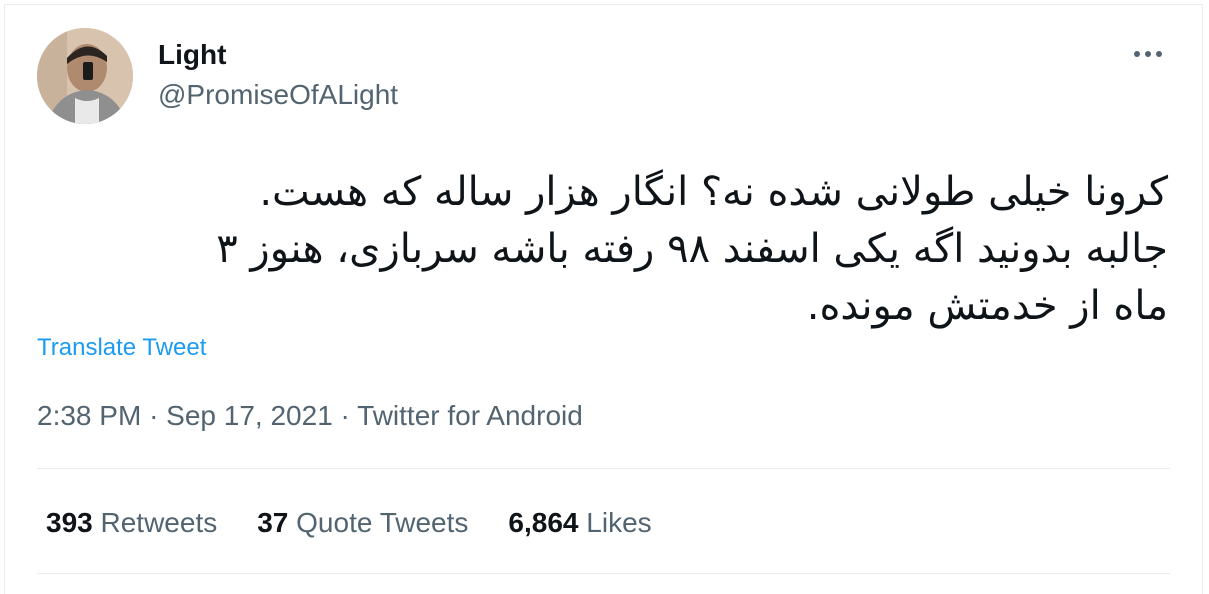  Describe the element at coordinates (543, 522) in the screenshot. I see `likes-count: 6,864` at that location.